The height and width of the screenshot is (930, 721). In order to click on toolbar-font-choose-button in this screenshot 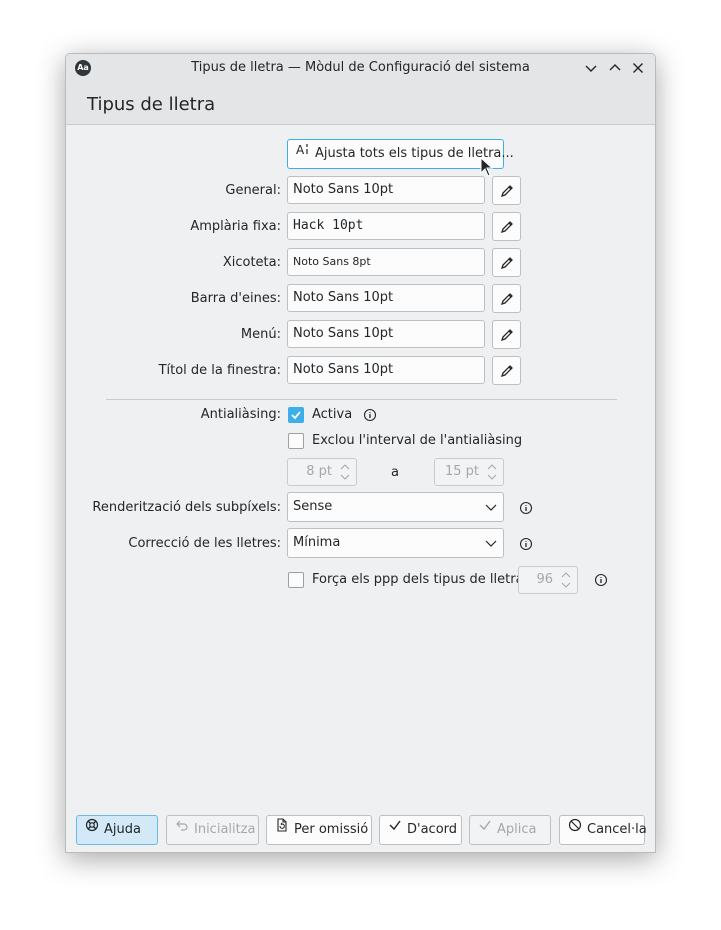, I will do `click(506, 298)`.